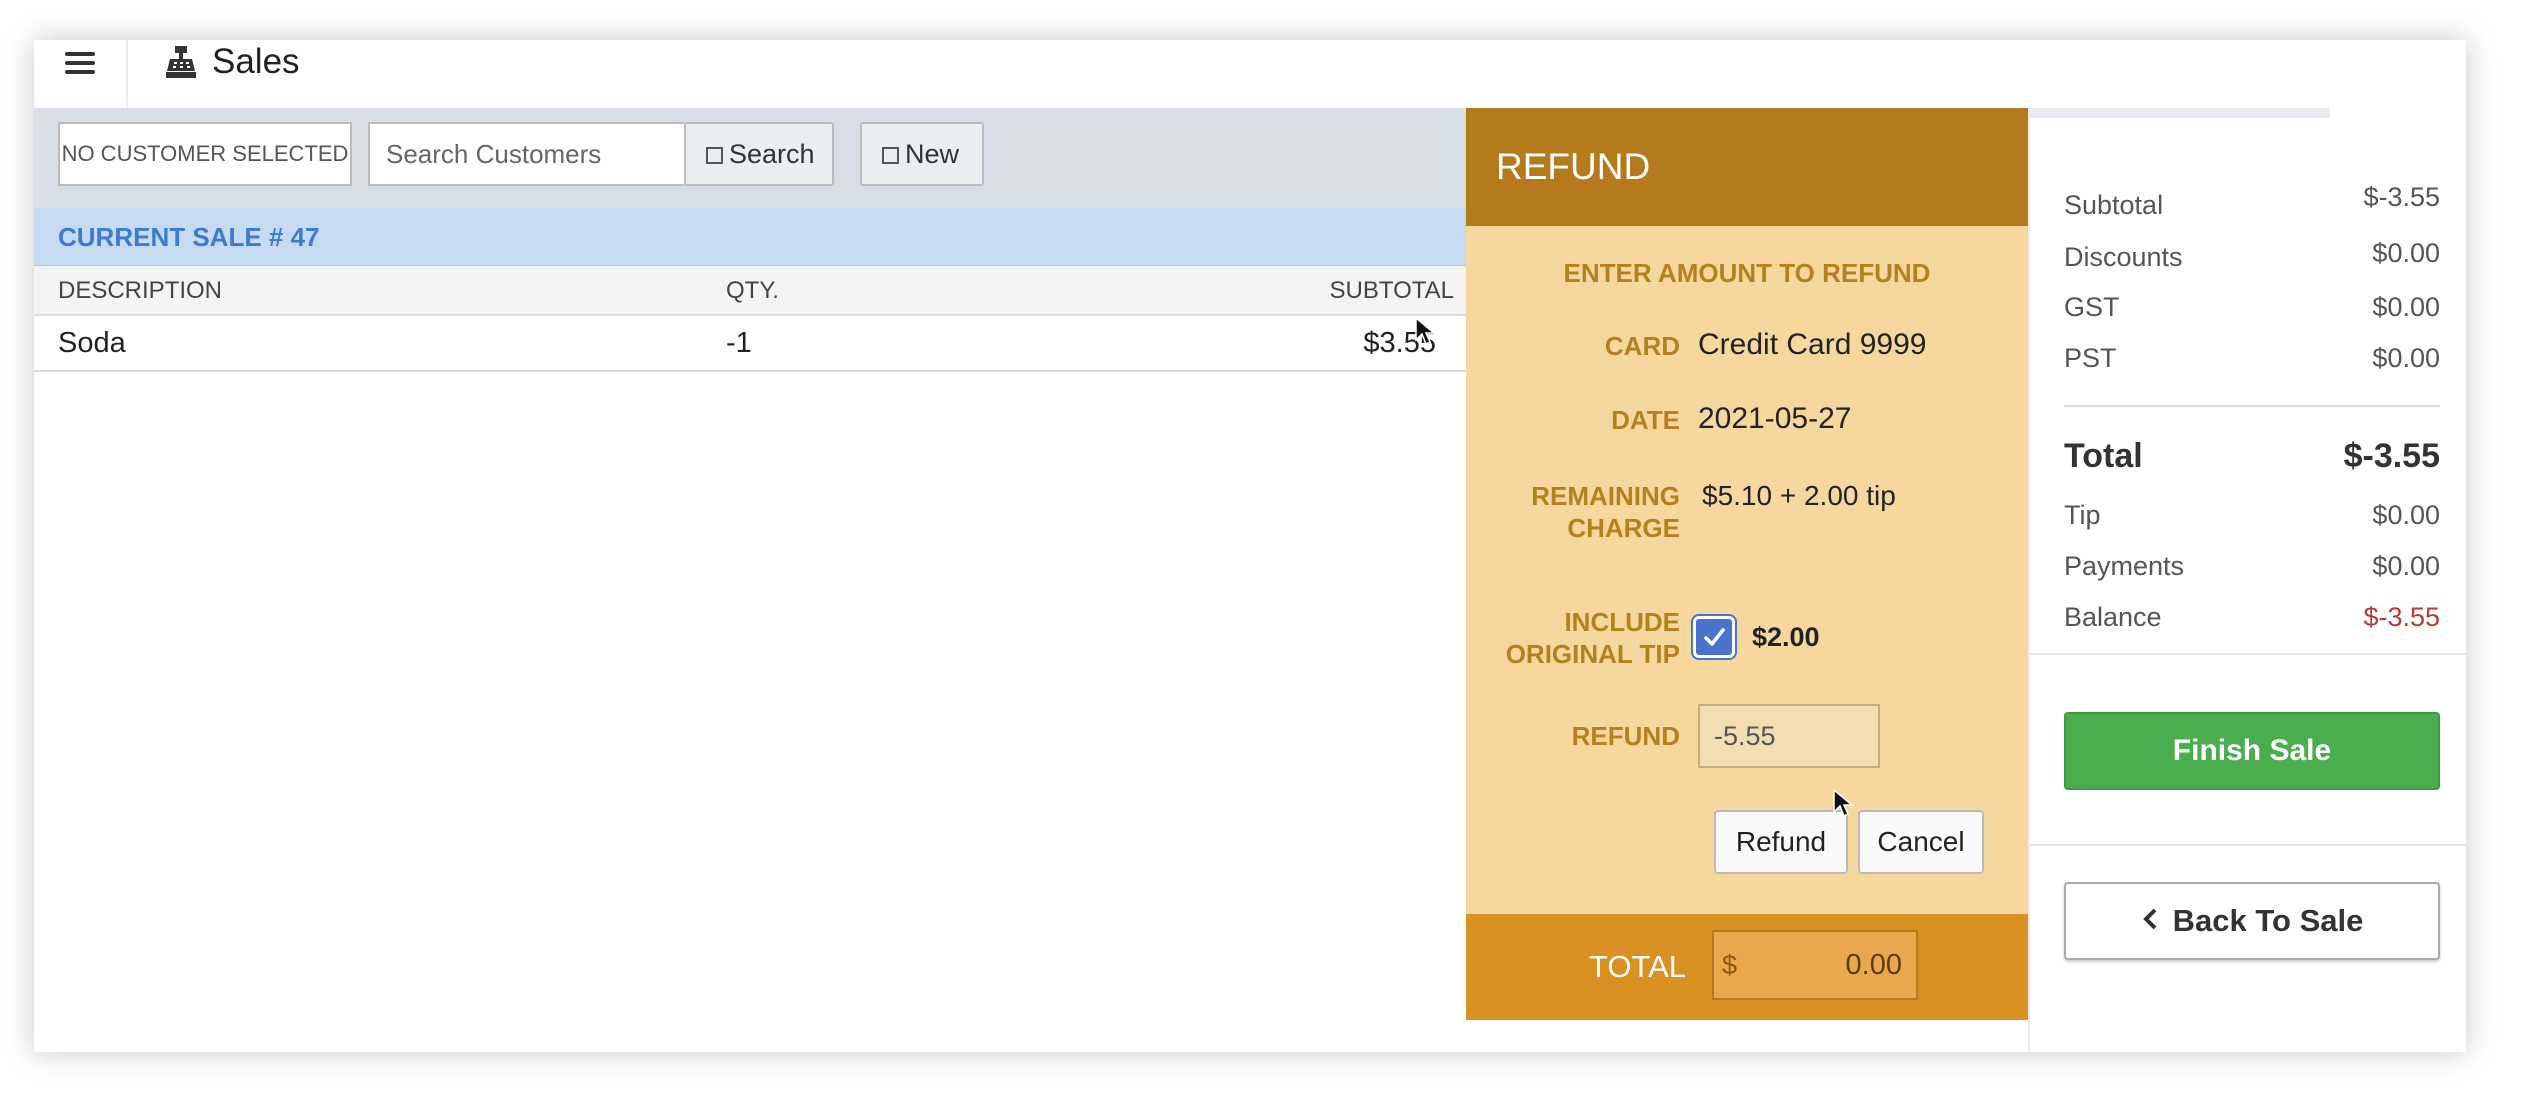 The image size is (2531, 1112). What do you see at coordinates (1730, 965) in the screenshot?
I see `currency-symbol: $` at bounding box center [1730, 965].